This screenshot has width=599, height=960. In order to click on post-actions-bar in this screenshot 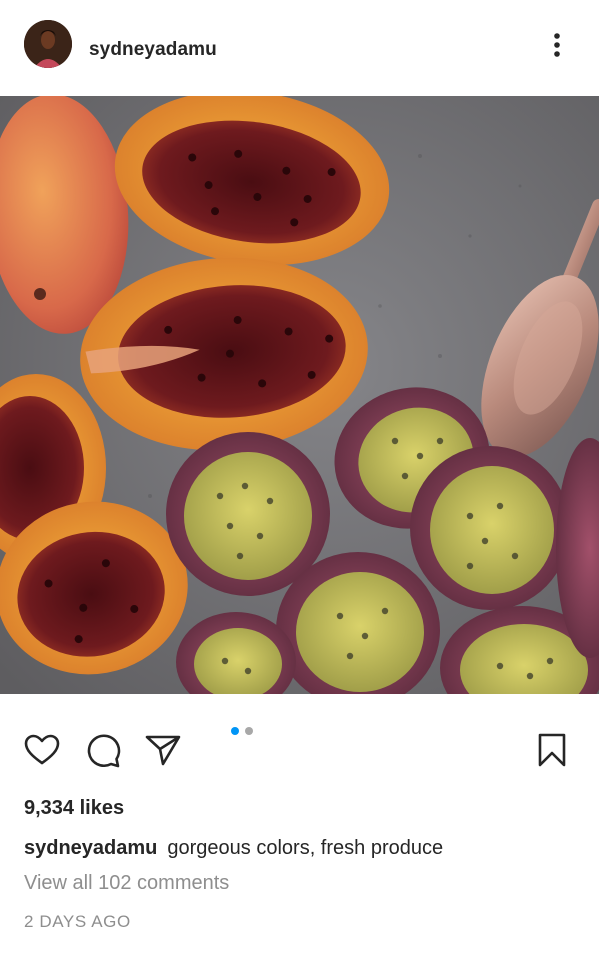, I will do `click(299, 744)`.